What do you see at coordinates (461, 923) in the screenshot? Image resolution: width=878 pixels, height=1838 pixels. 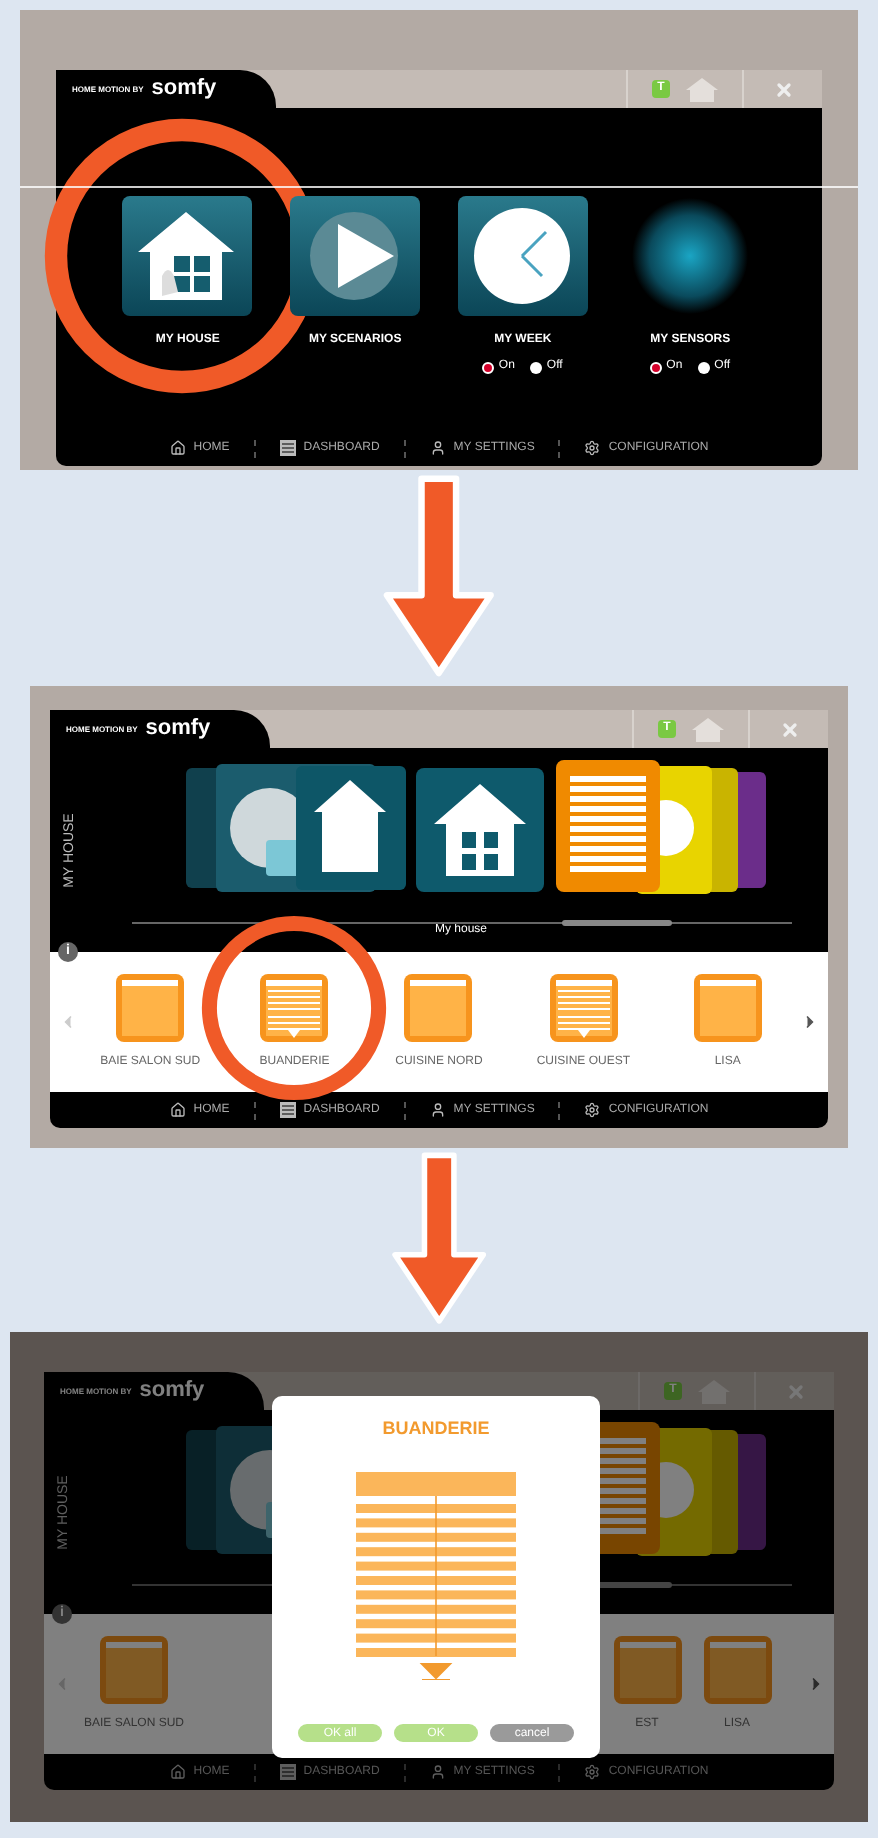 I see `carousel-scrollbar` at bounding box center [461, 923].